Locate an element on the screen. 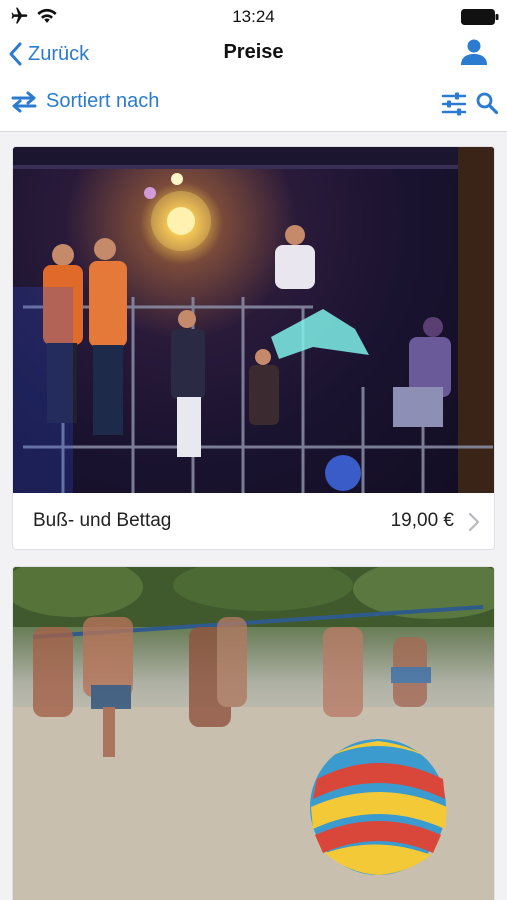  toolbar: Sortiert nach is located at coordinates (253, 103).